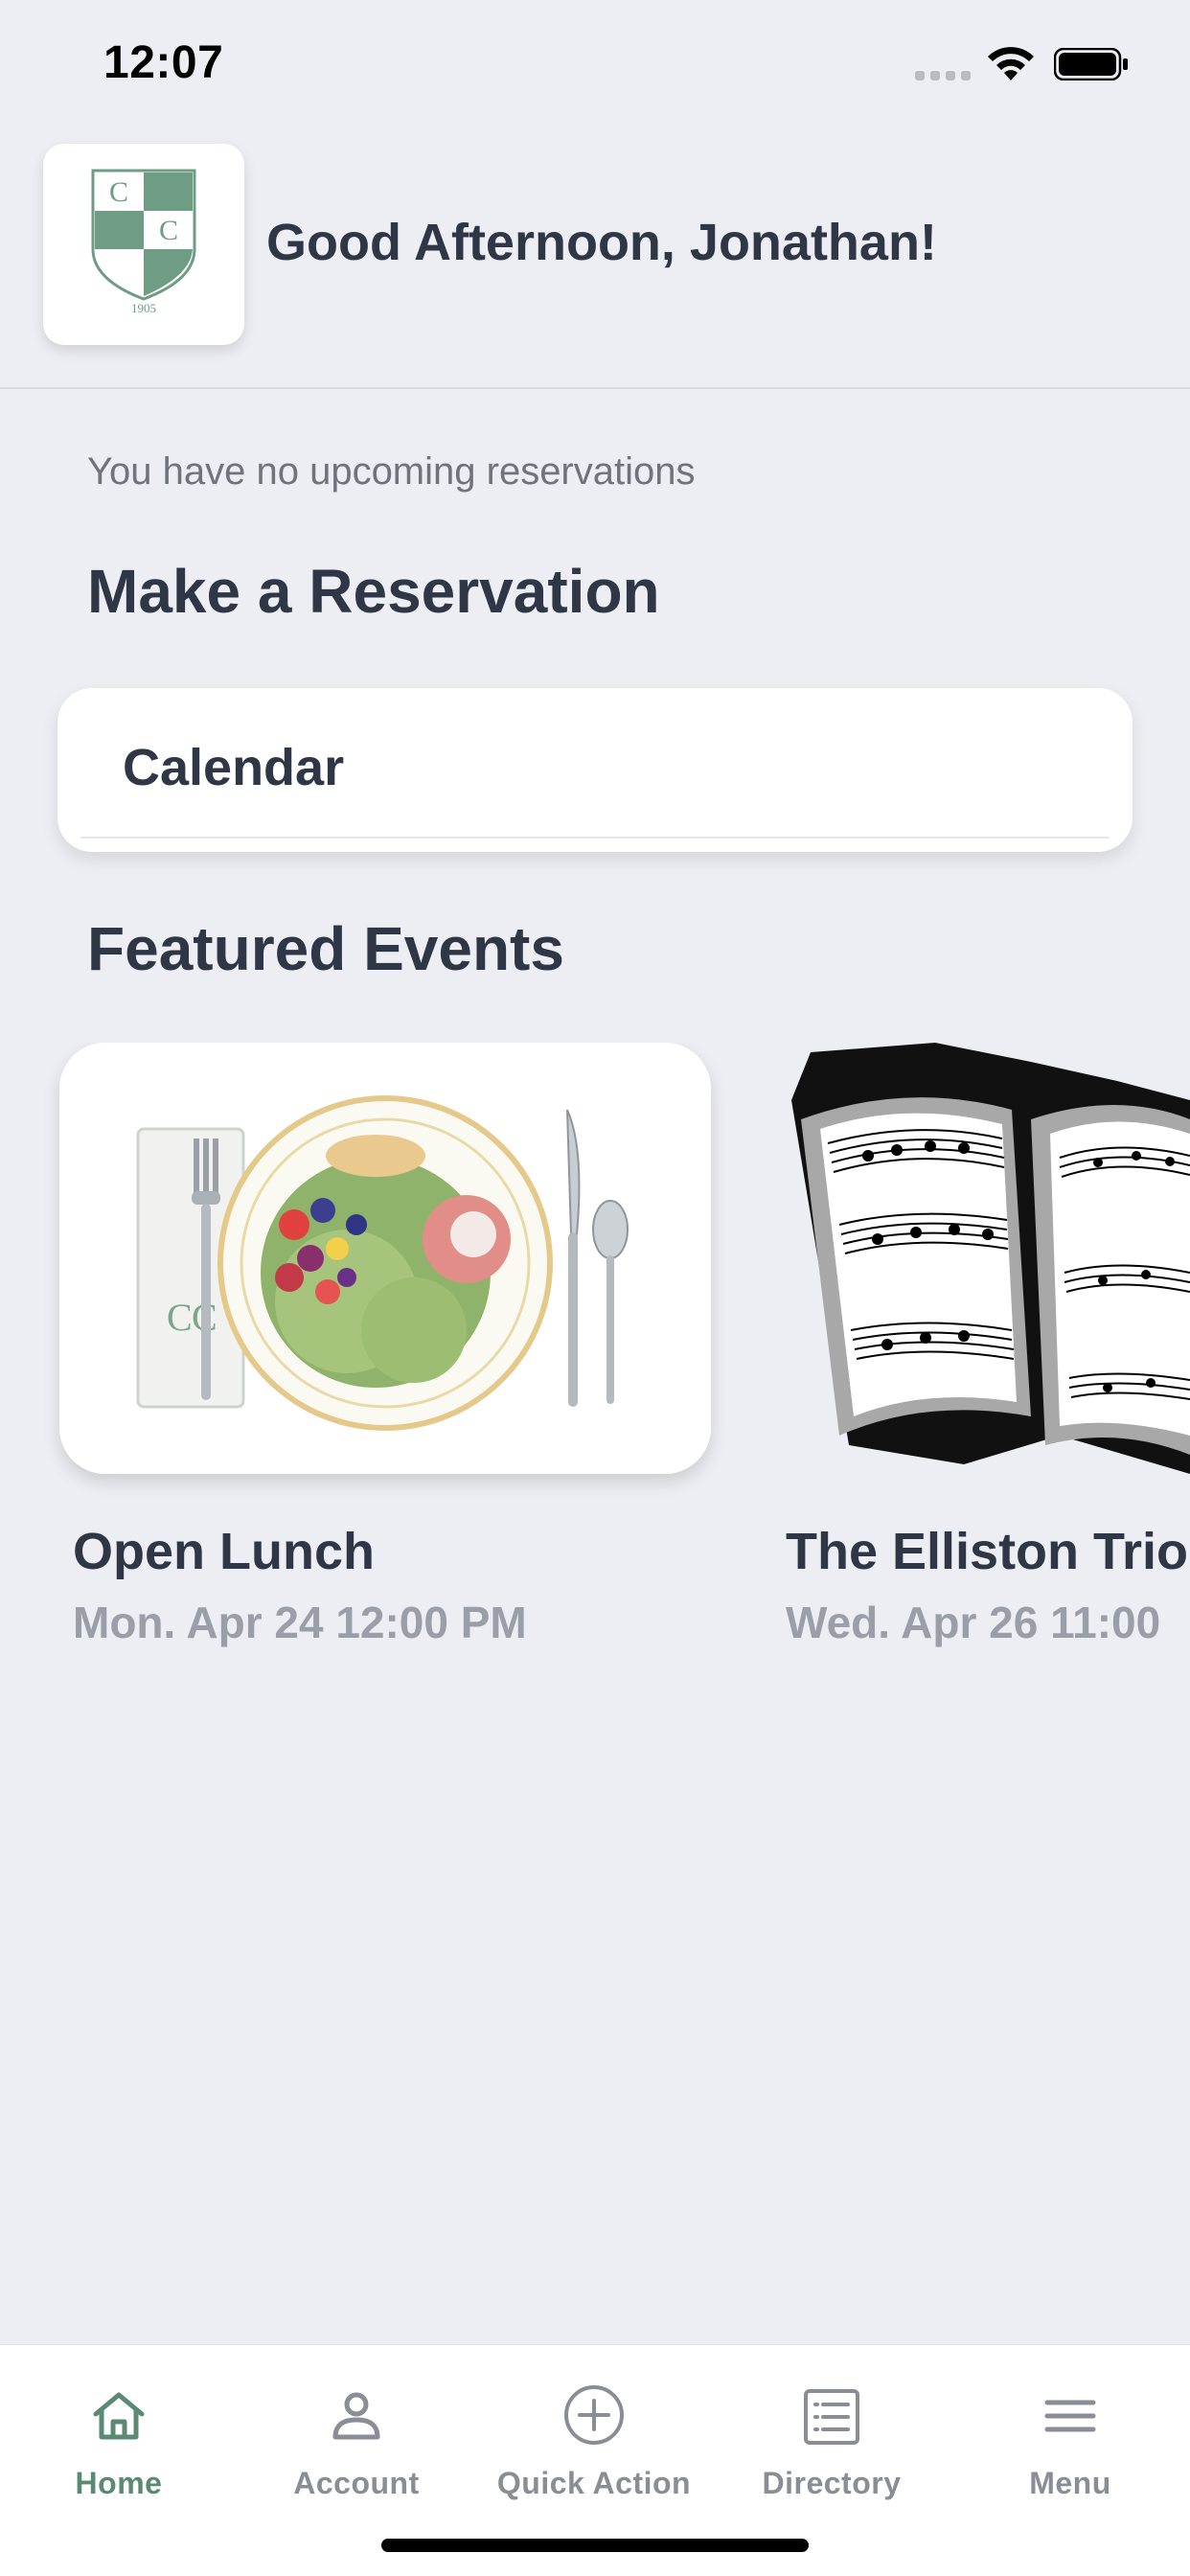  I want to click on club-crest-logo: C C 1905, so click(144, 242).